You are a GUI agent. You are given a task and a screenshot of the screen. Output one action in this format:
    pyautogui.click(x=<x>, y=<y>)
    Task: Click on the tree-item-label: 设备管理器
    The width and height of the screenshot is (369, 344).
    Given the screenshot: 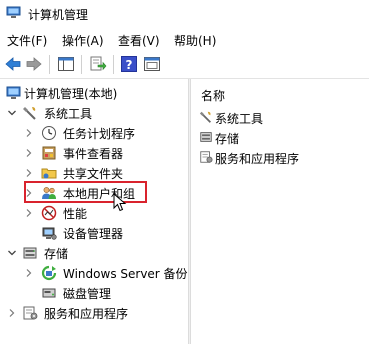 What is the action you would take?
    pyautogui.click(x=93, y=234)
    